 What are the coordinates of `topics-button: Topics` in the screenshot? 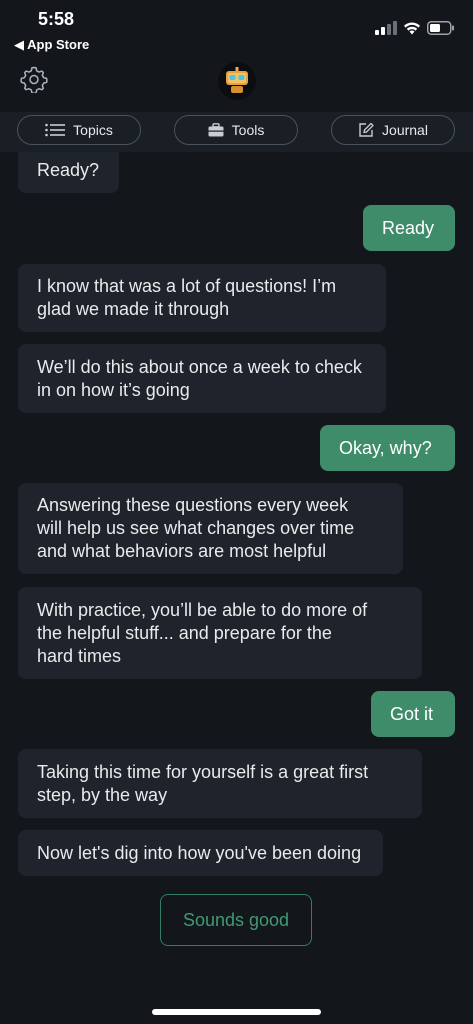 It's located at (79, 130).